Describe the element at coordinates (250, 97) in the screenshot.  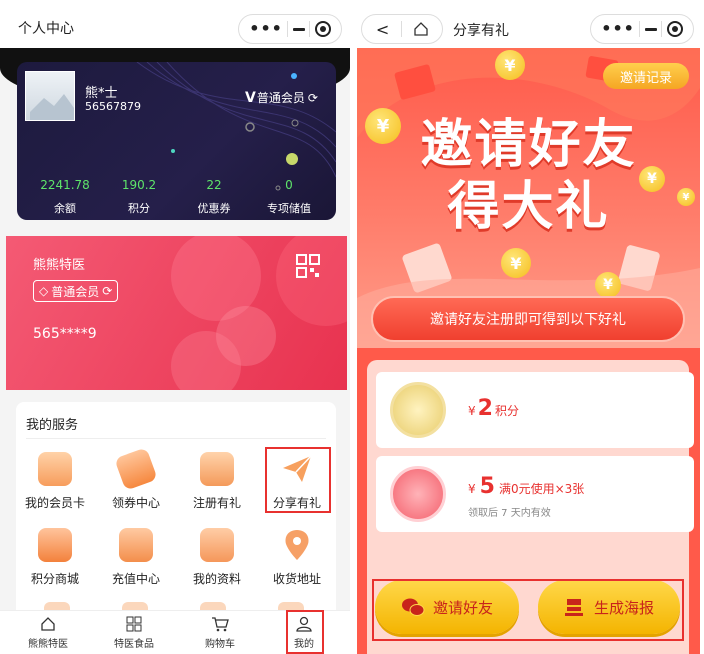
I see `v-badge-icon: V` at that location.